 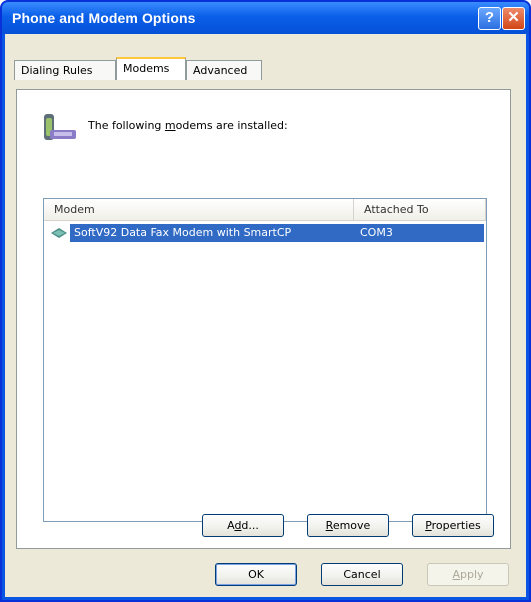 What do you see at coordinates (151, 68) in the screenshot?
I see `tab-modems: Modems` at bounding box center [151, 68].